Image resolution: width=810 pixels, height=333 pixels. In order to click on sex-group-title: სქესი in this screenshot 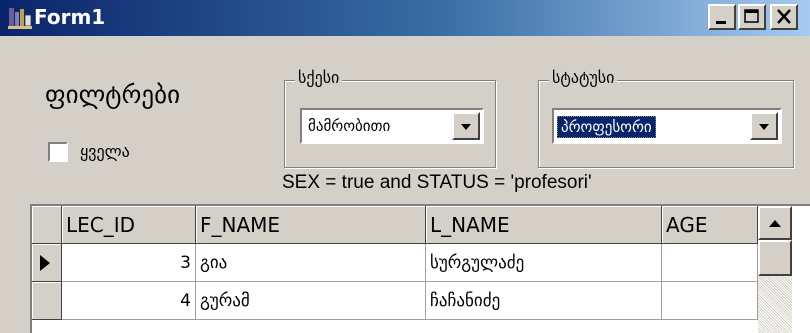, I will do `click(319, 77)`.